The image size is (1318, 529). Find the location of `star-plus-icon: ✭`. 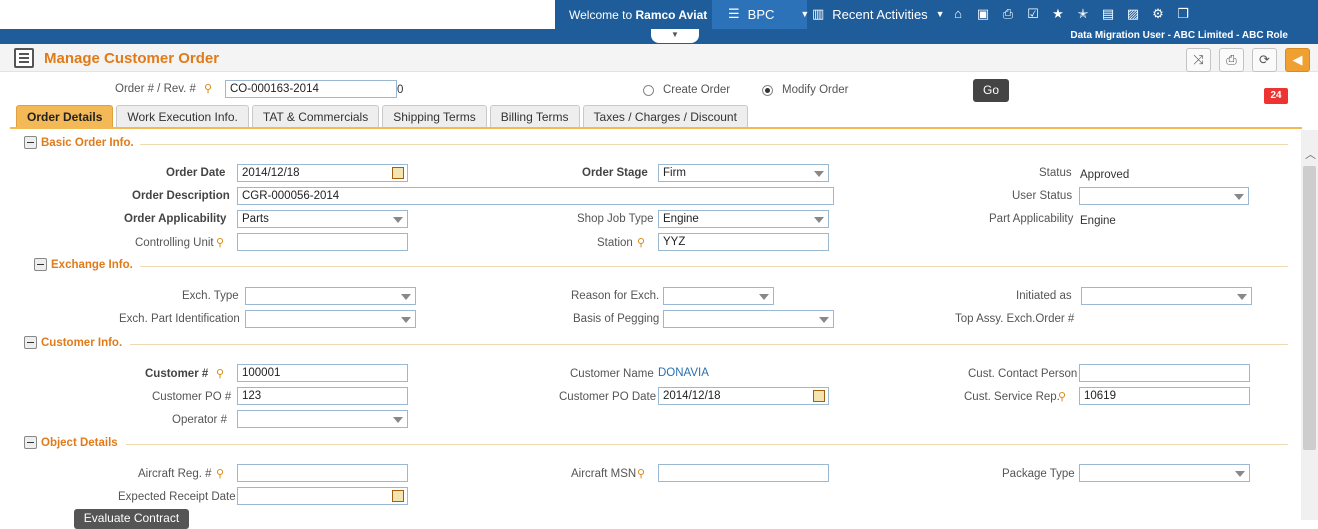

star-plus-icon: ✭ is located at coordinates (1083, 14).